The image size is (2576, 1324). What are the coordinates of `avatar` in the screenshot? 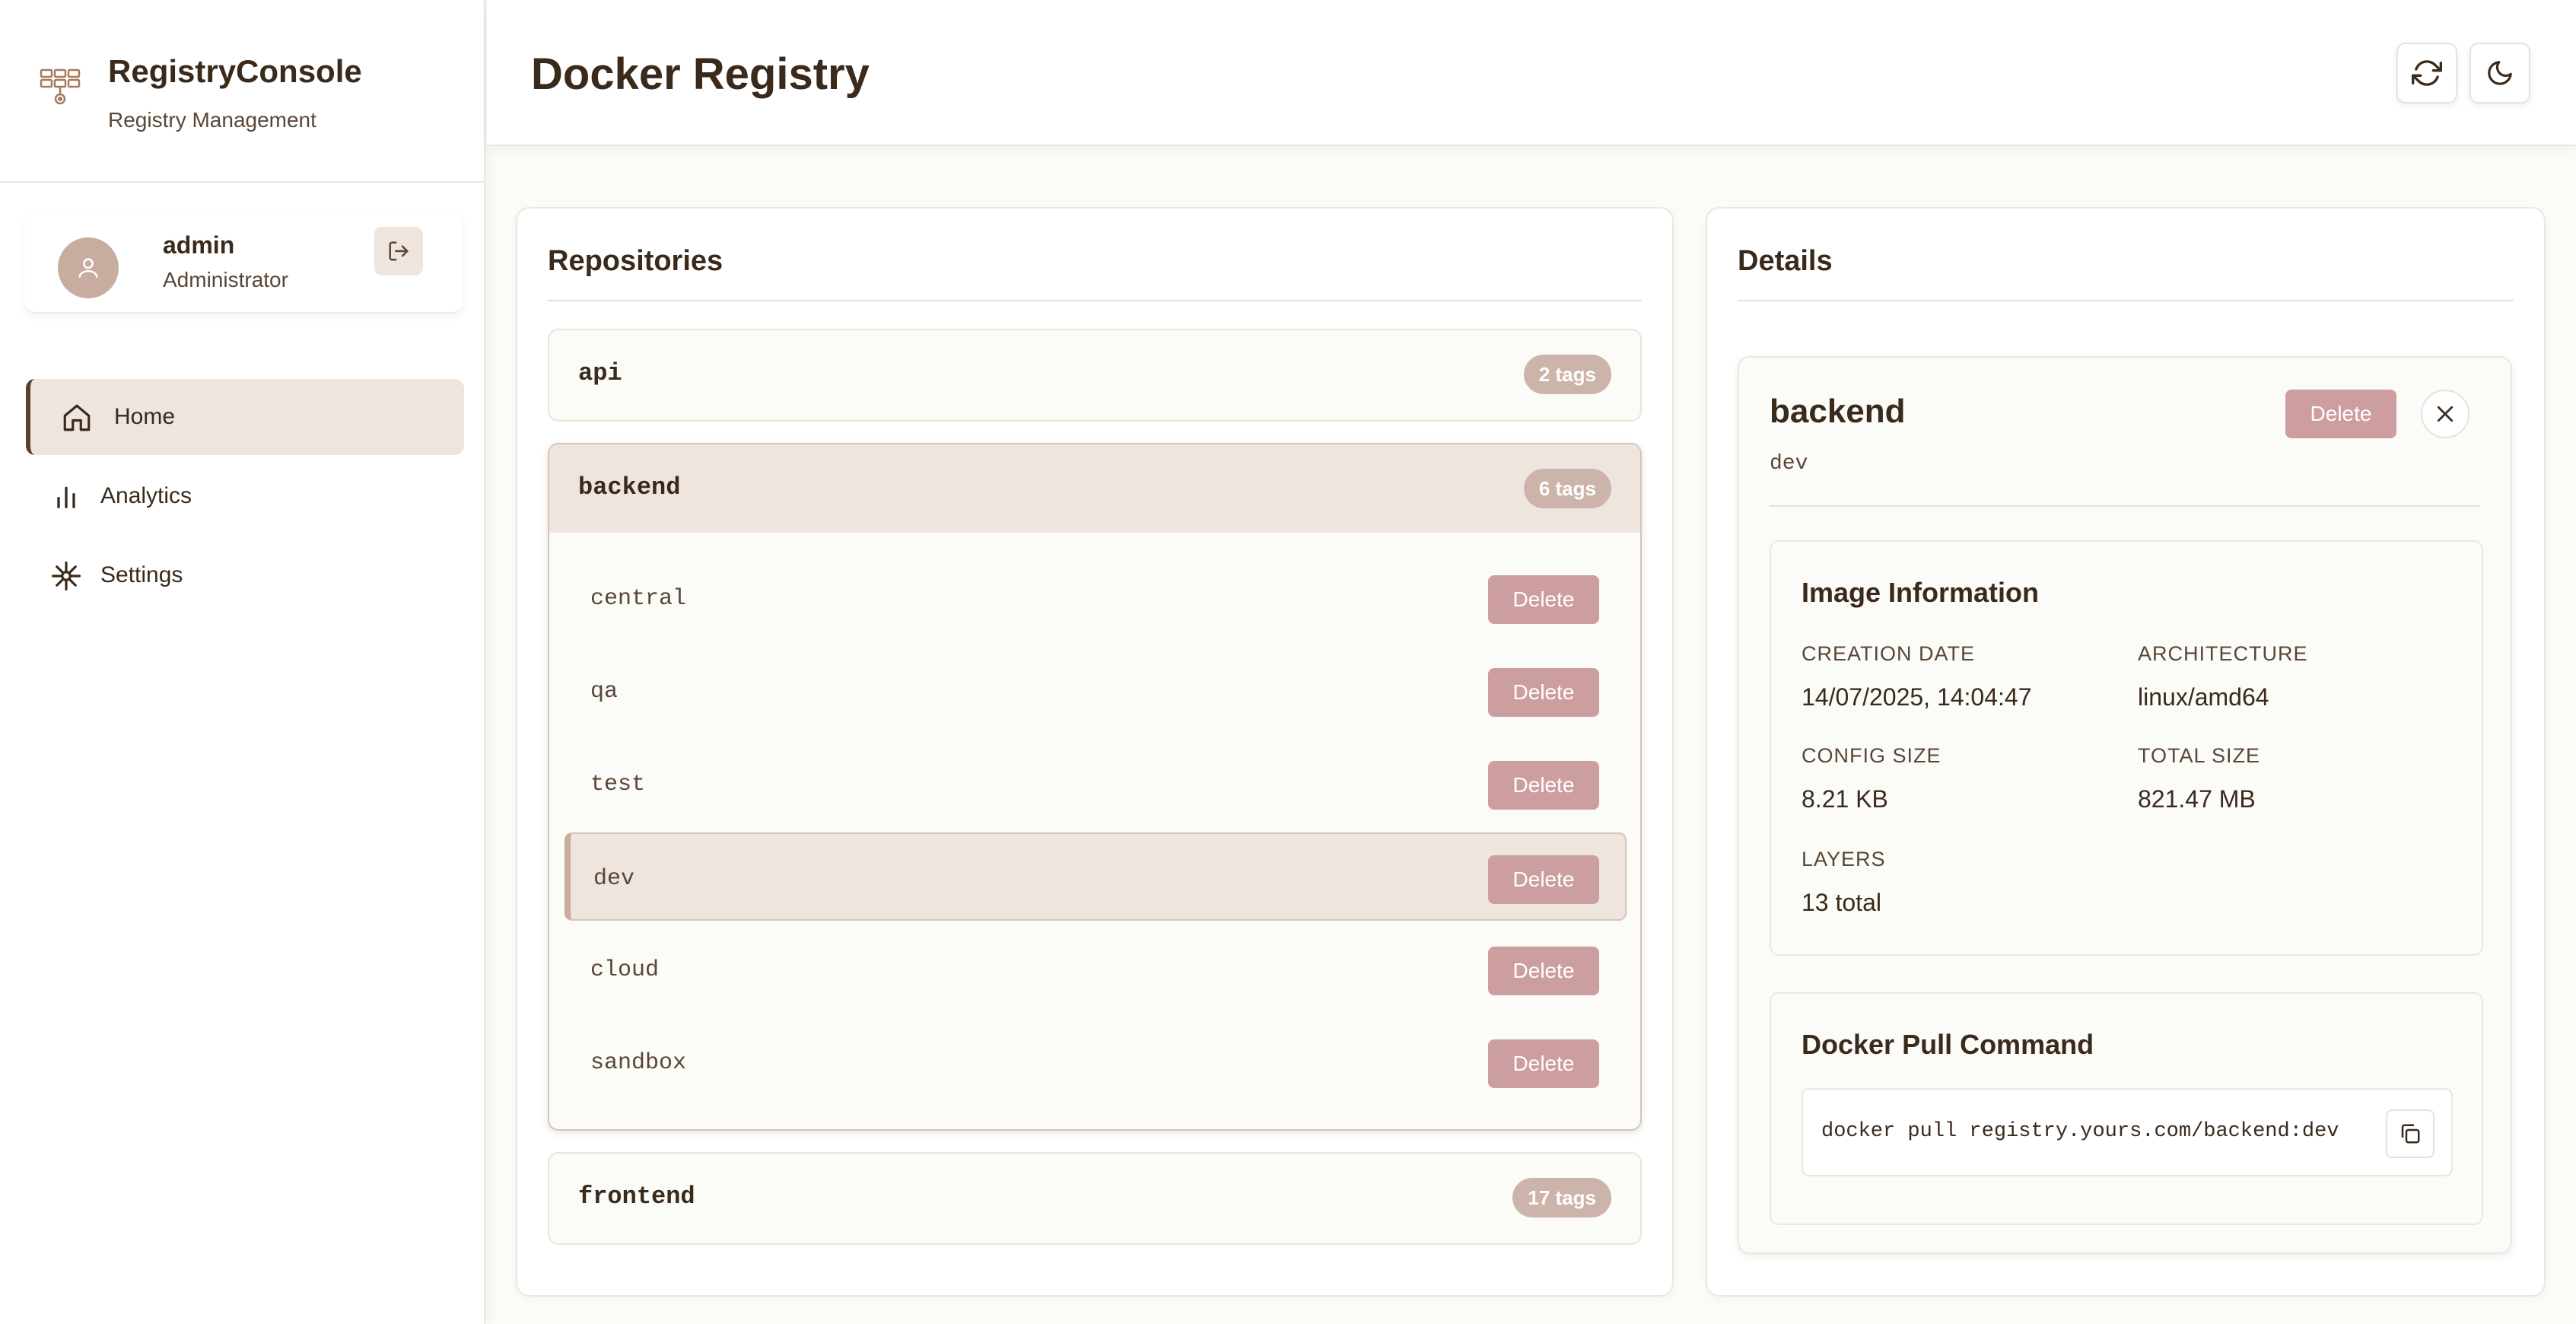 It's located at (89, 267).